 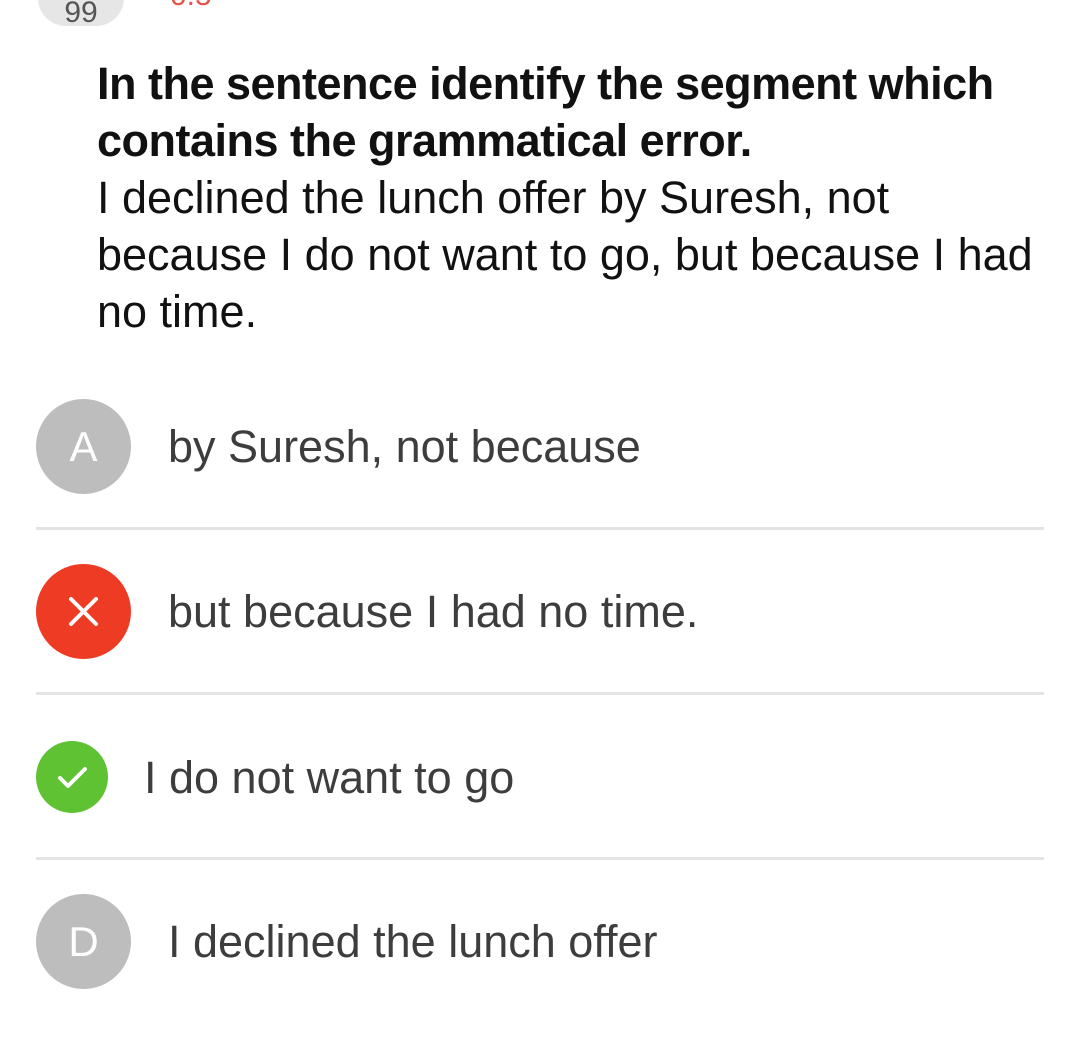 I want to click on question-header: 99 -0.5, so click(x=540, y=15).